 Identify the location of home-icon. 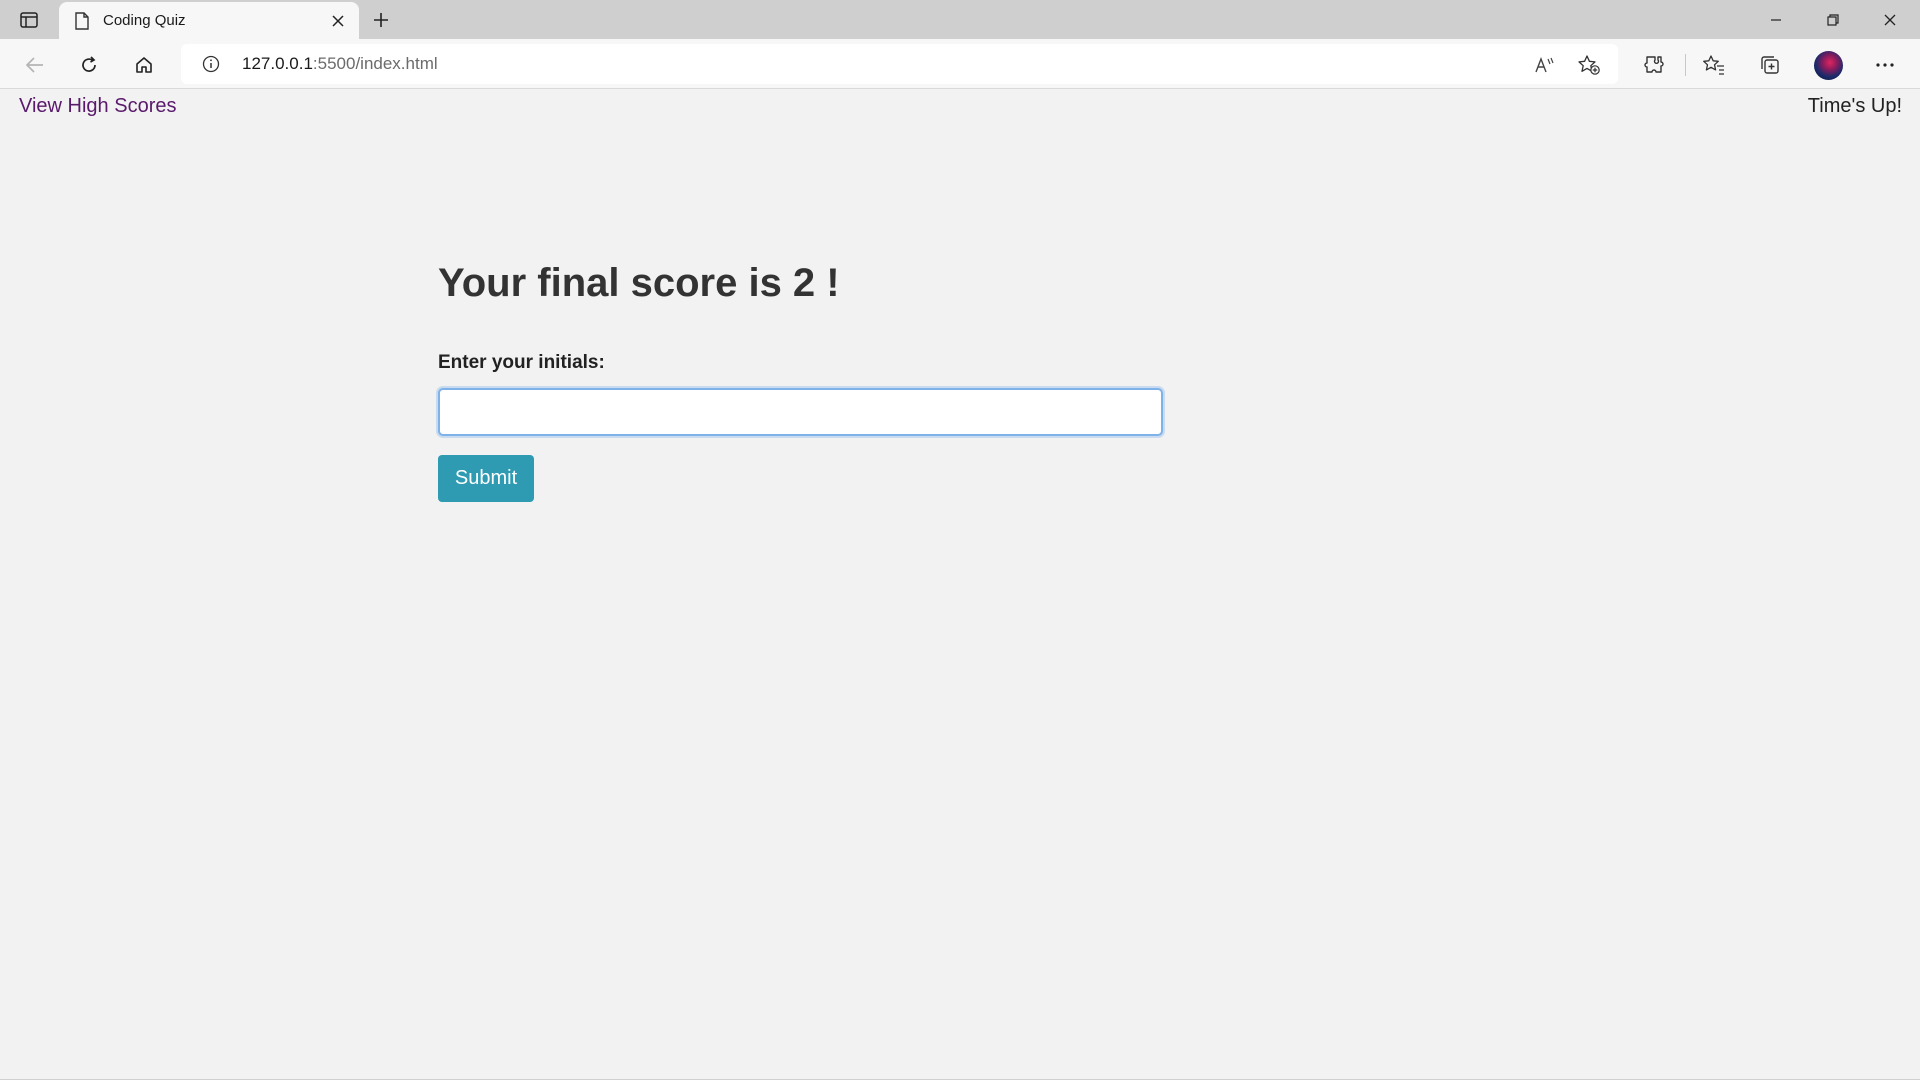
(144, 65).